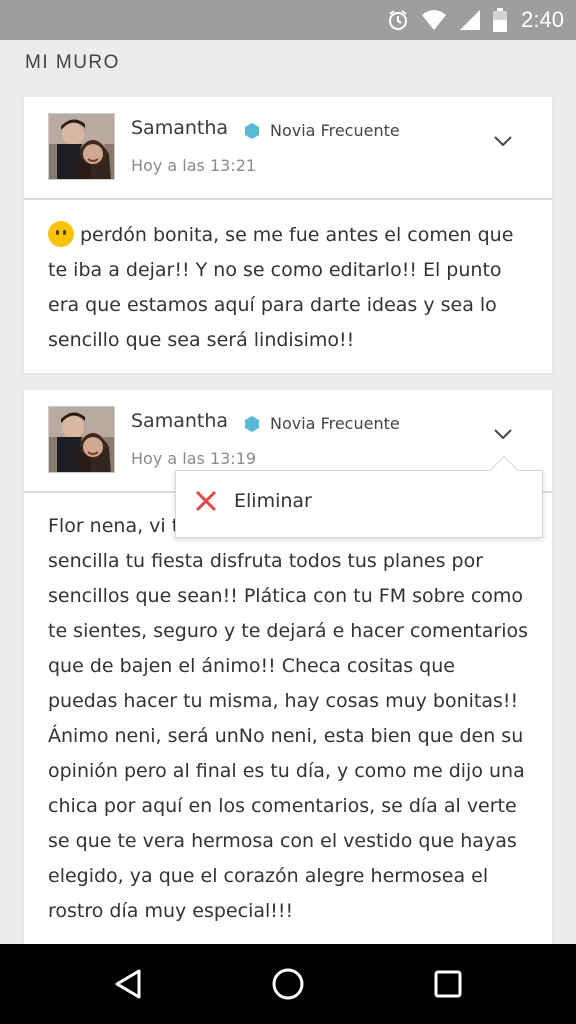  Describe the element at coordinates (128, 984) in the screenshot. I see `back-icon` at that location.